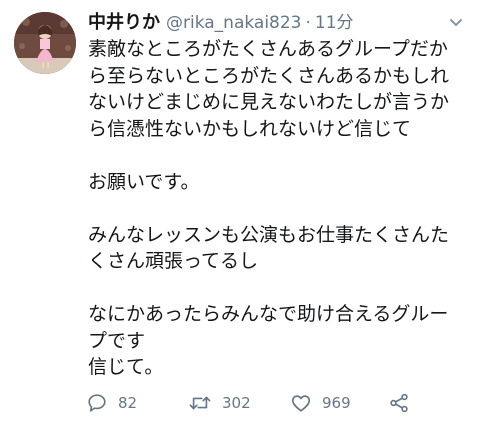 The height and width of the screenshot is (422, 480). Describe the element at coordinates (336, 403) in the screenshot. I see `like-count: 969` at that location.